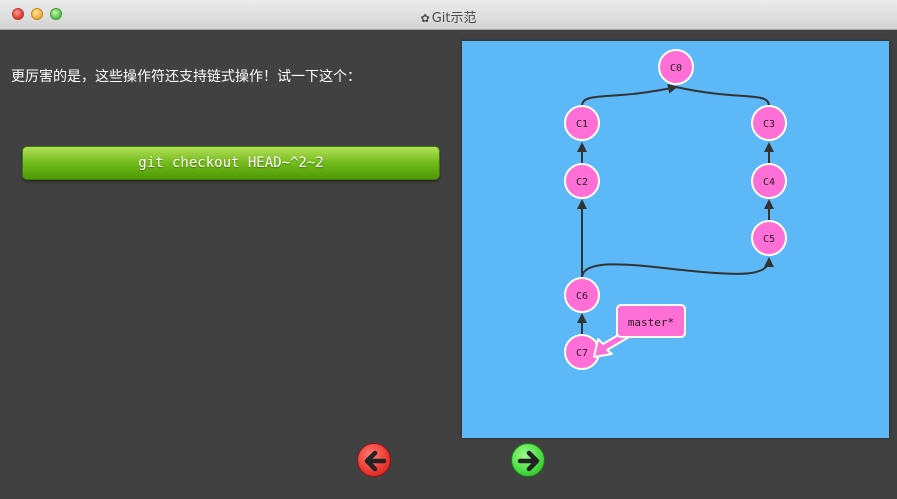 This screenshot has height=499, width=897. I want to click on edge-c3-c0, so click(722, 96).